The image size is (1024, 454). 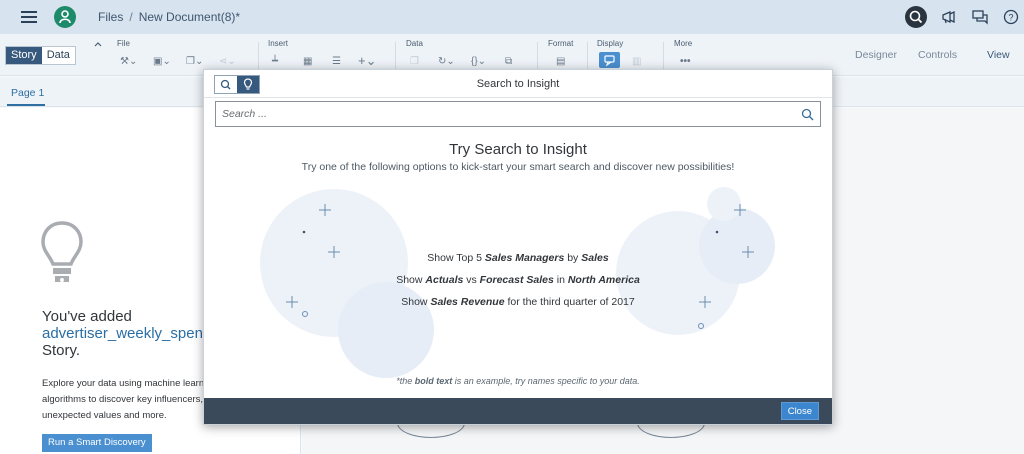 I want to click on close-button: Close, so click(x=799, y=411).